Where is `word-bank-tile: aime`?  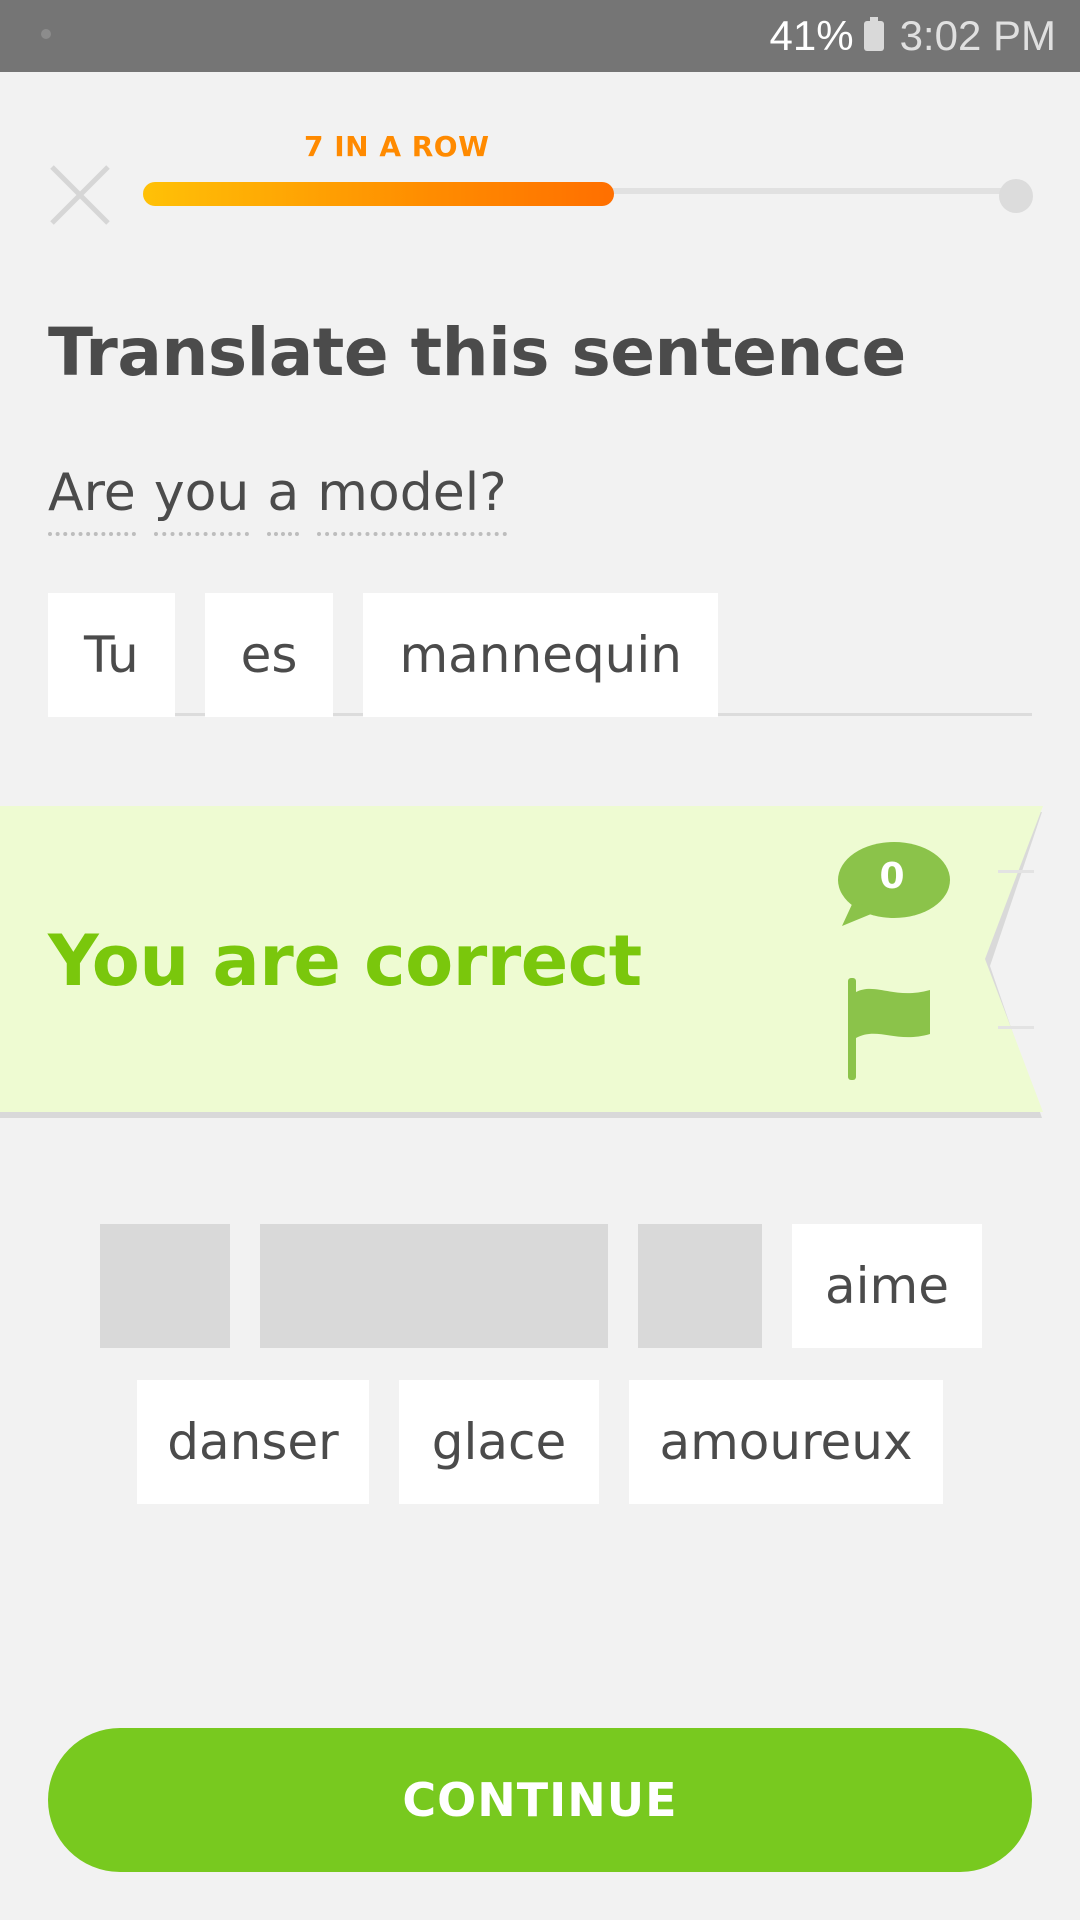
word-bank-tile: aime is located at coordinates (887, 1286).